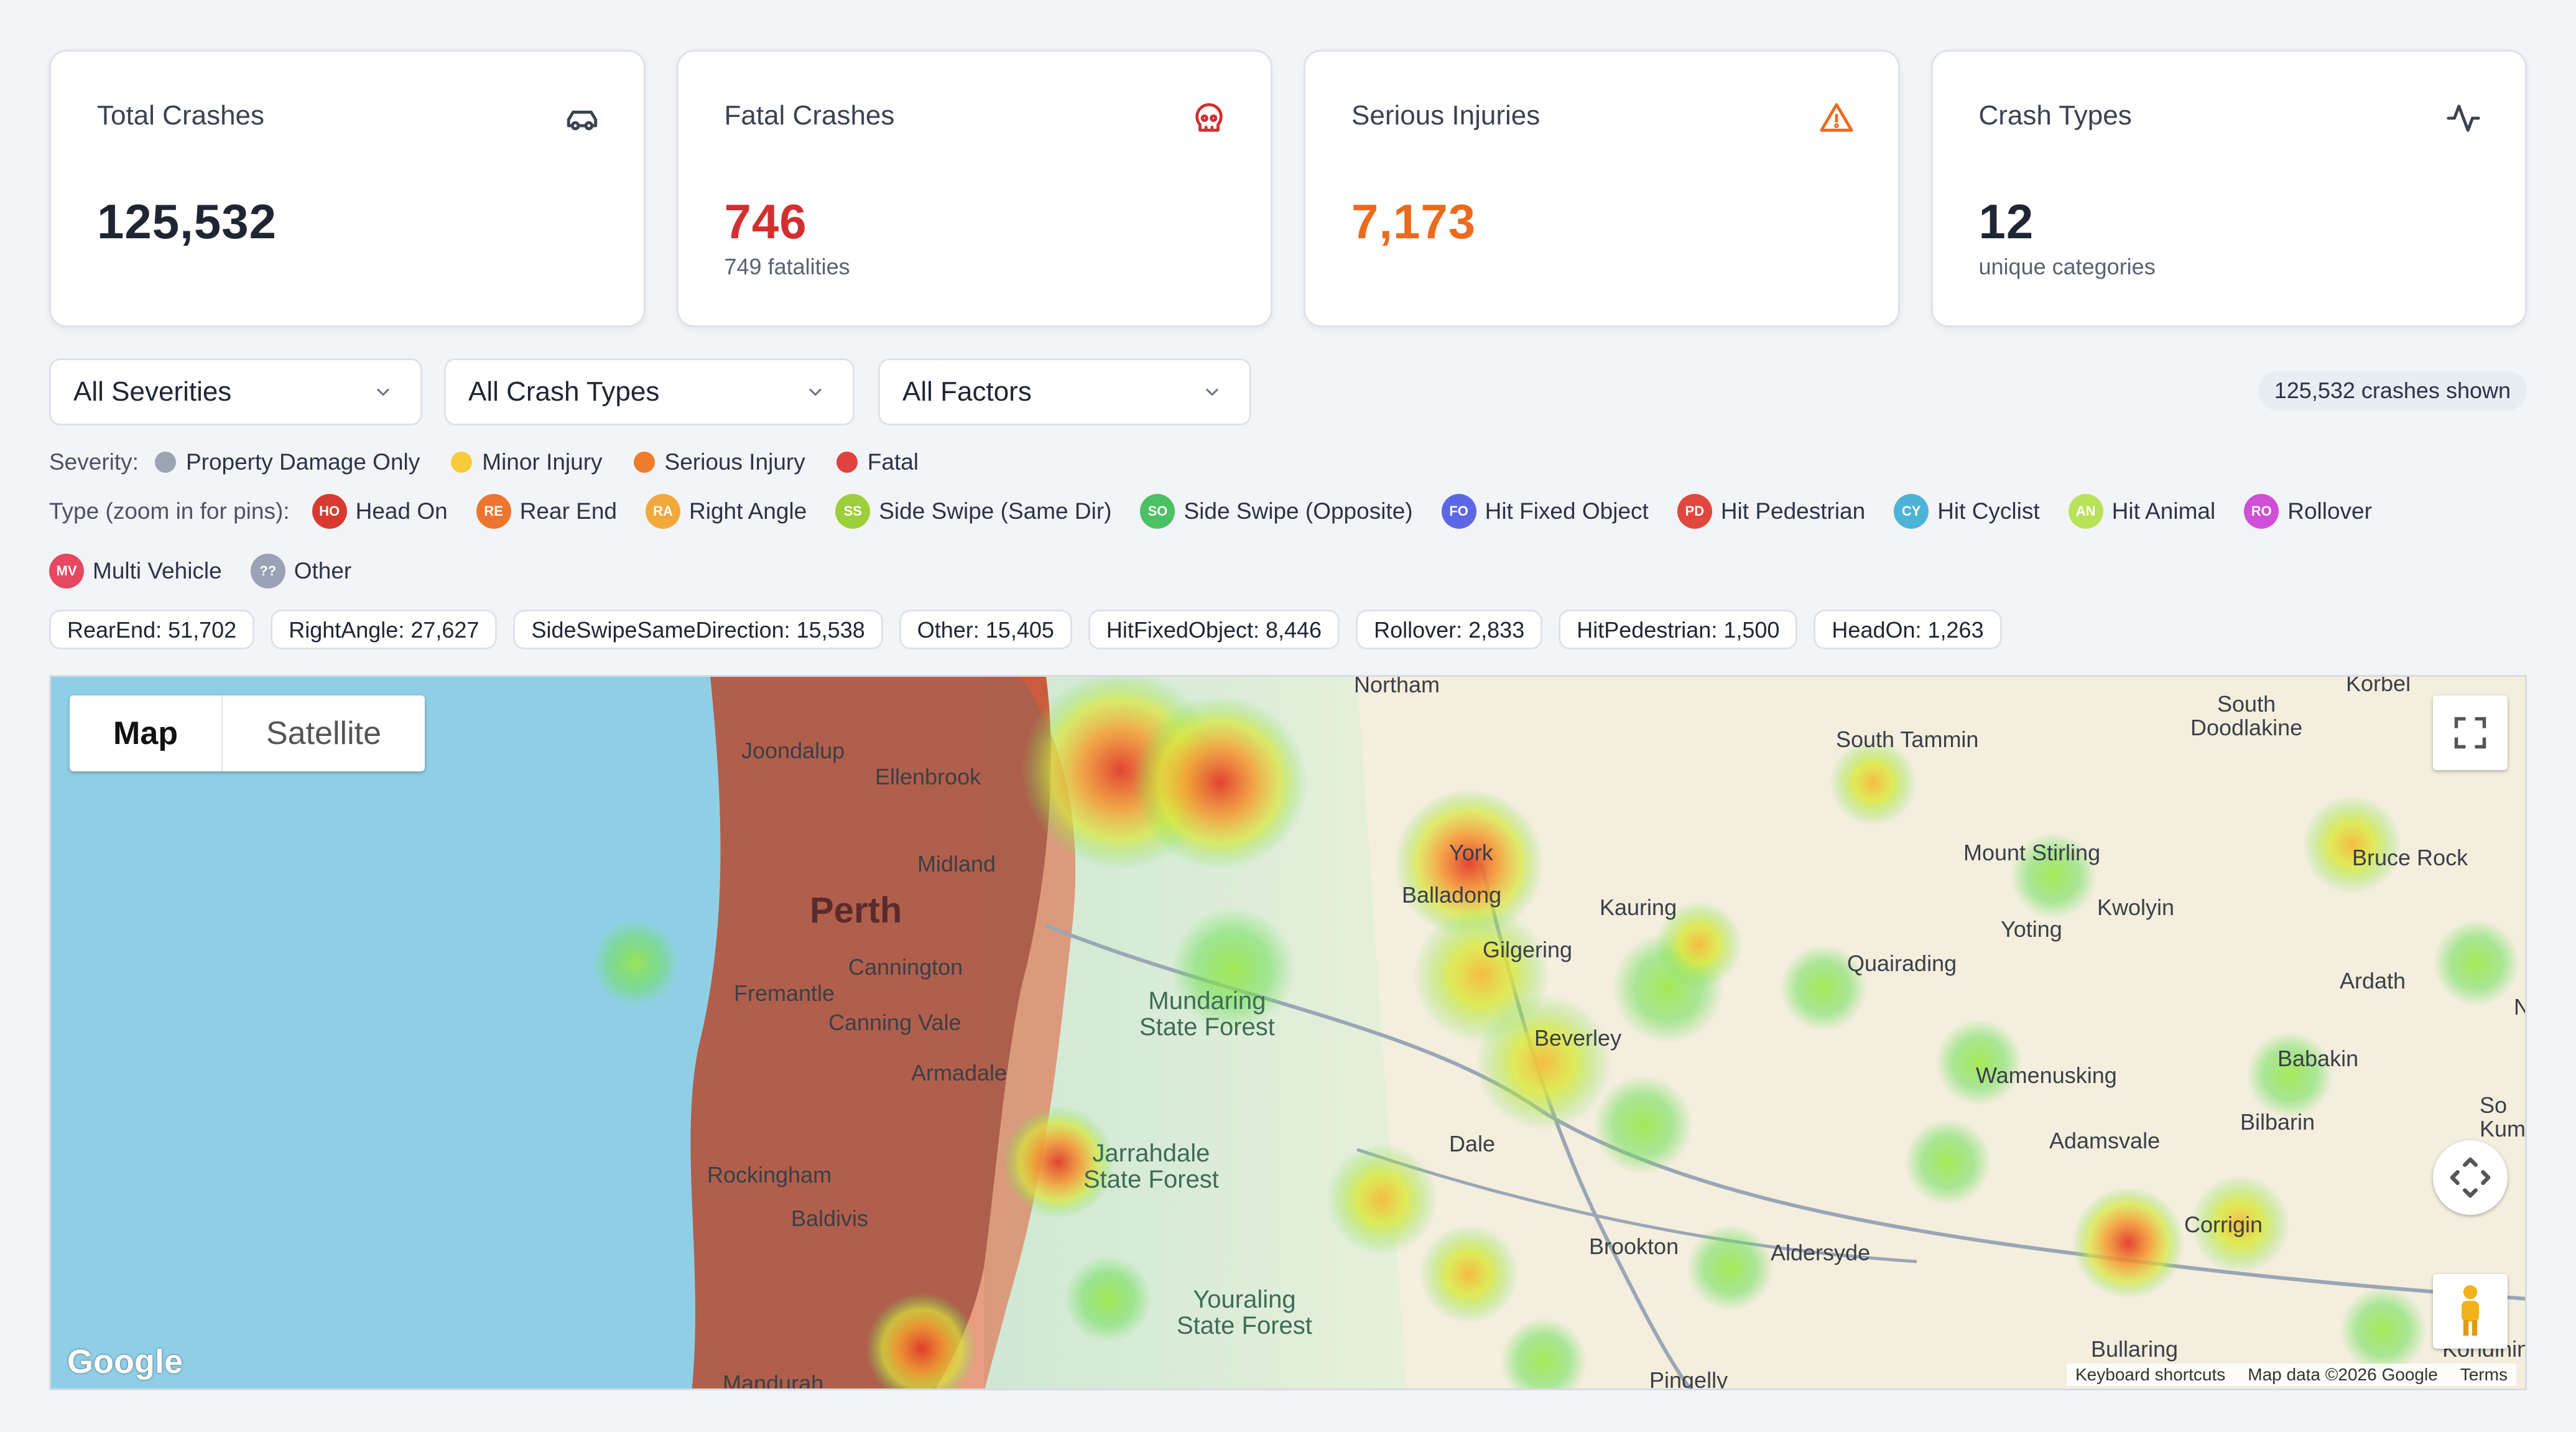 The image size is (2576, 1432). Describe the element at coordinates (2277, 1122) in the screenshot. I see `place-label: Bilbarin` at that location.